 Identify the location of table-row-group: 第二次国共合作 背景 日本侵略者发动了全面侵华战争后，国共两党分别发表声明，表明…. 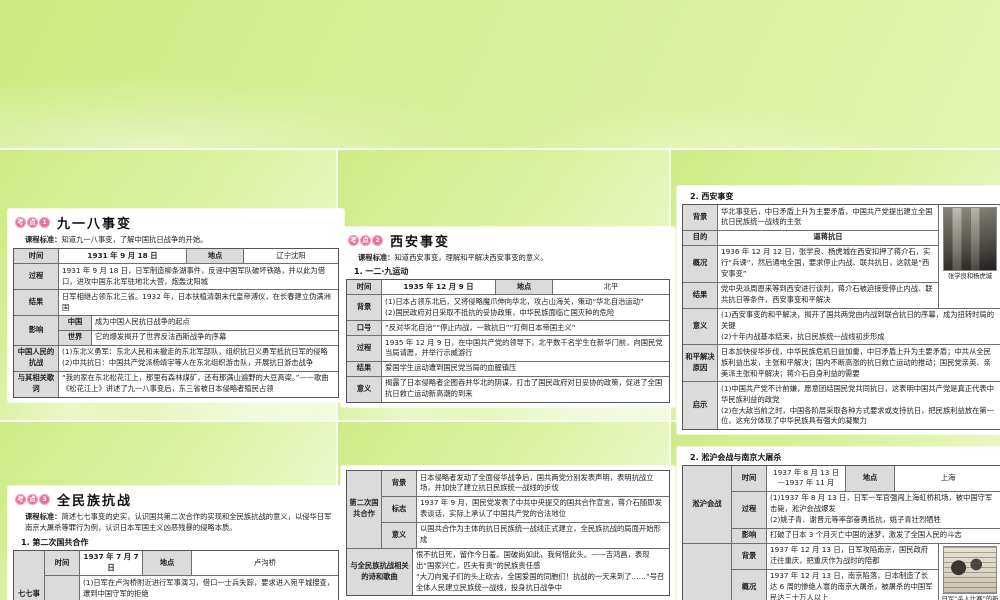
(508, 509).